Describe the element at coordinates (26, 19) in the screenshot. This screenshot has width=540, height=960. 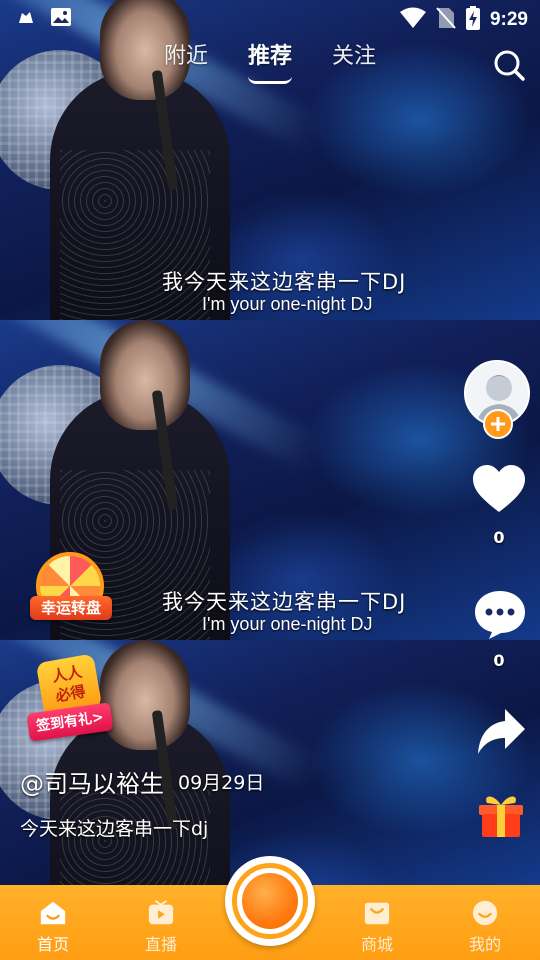
I see `android-icon` at that location.